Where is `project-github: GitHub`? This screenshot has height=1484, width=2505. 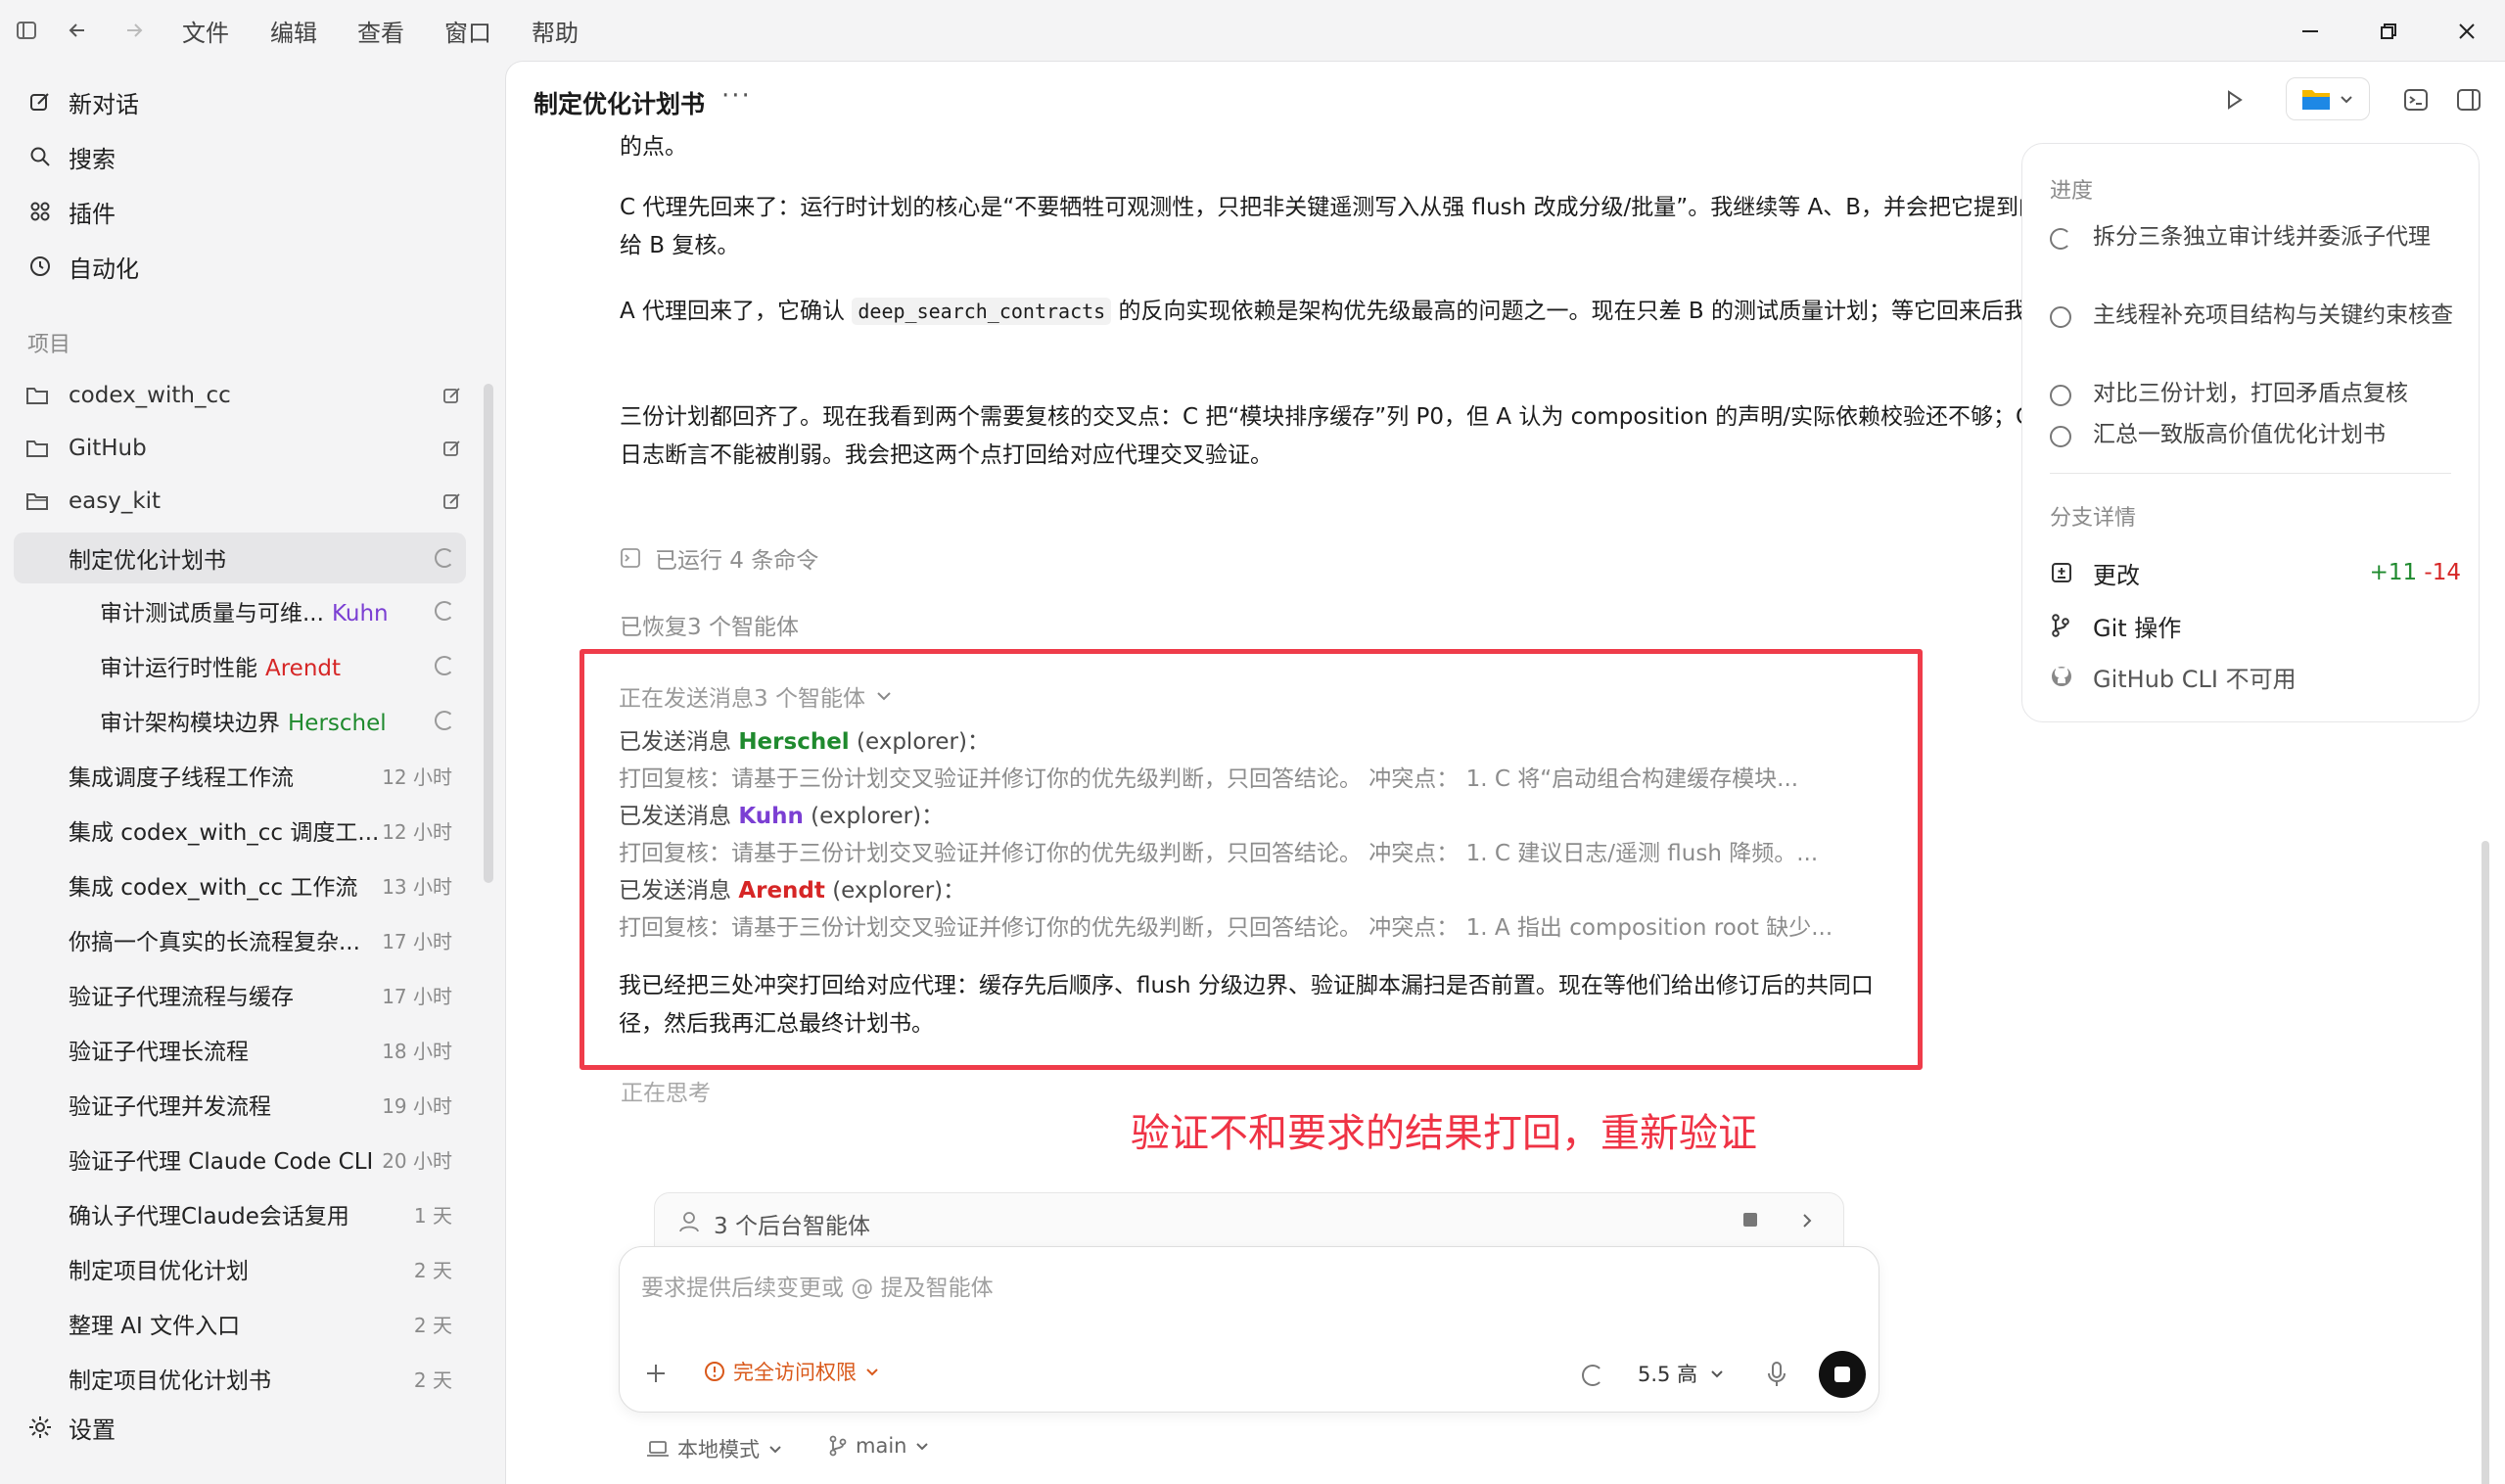 project-github: GitHub is located at coordinates (245, 448).